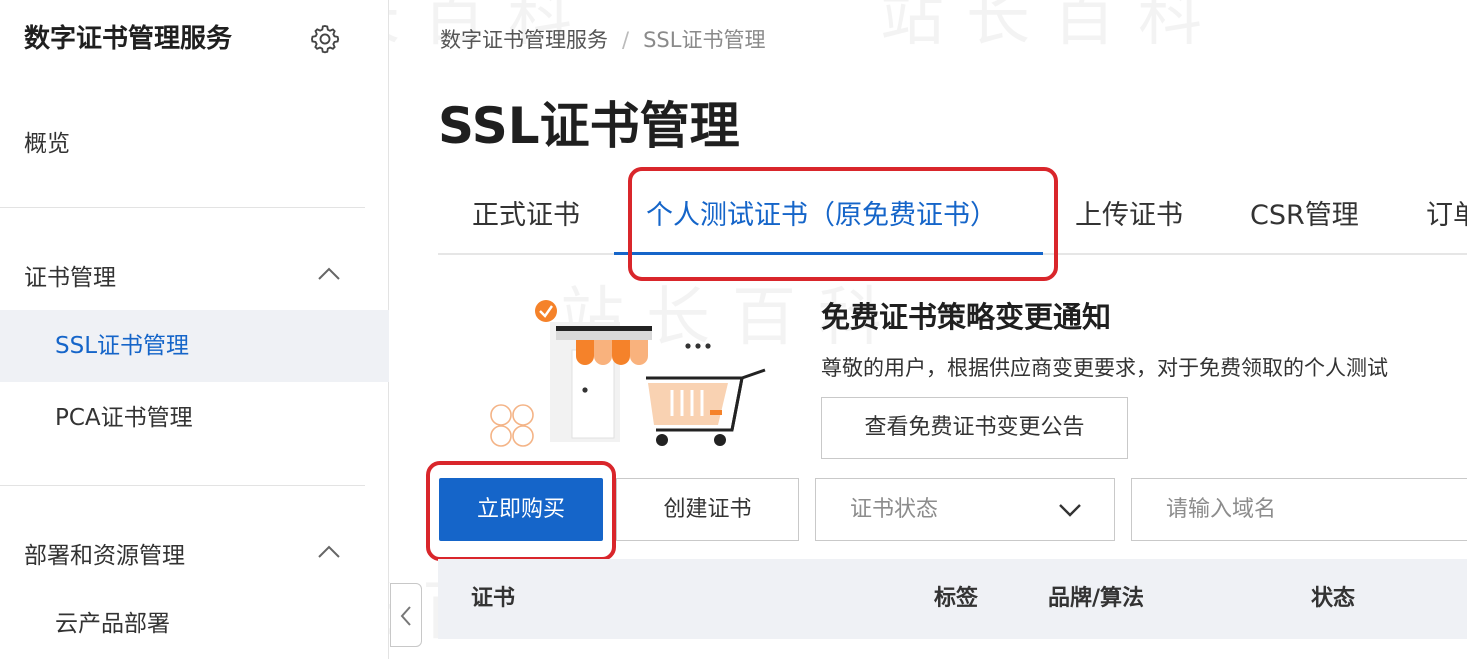 Image resolution: width=1467 pixels, height=660 pixels. Describe the element at coordinates (194, 624) in the screenshot. I see `sidebar-item-cloud-deploy: 云产品部署` at that location.